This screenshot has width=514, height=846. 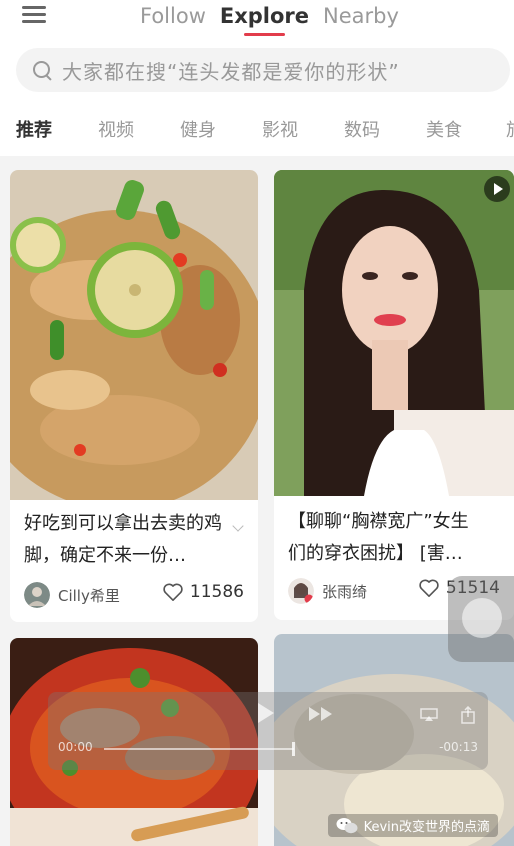 I want to click on like-count: 11586, so click(x=216, y=592).